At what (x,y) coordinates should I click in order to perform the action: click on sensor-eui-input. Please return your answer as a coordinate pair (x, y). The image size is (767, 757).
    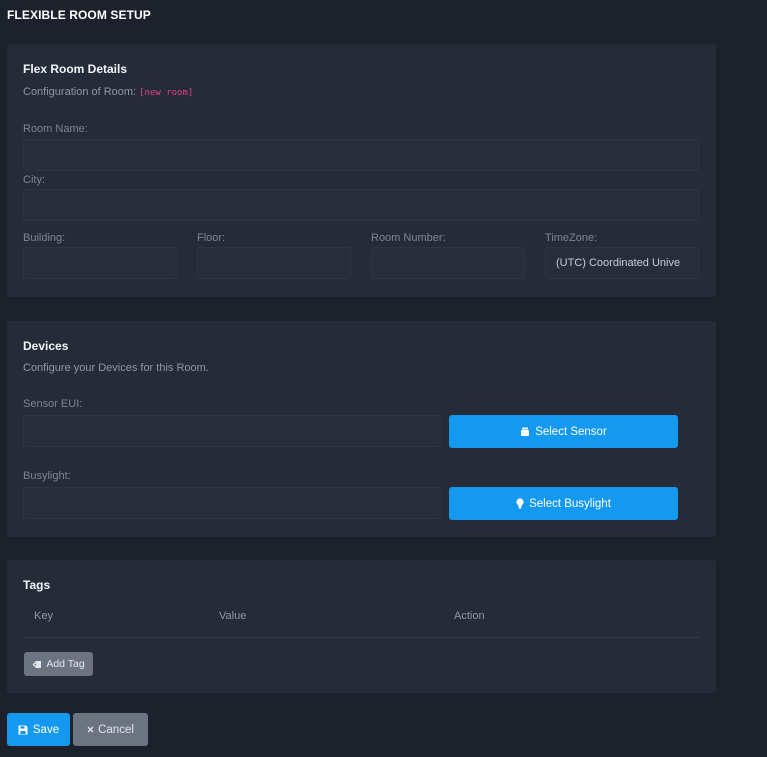
    Looking at the image, I should click on (232, 431).